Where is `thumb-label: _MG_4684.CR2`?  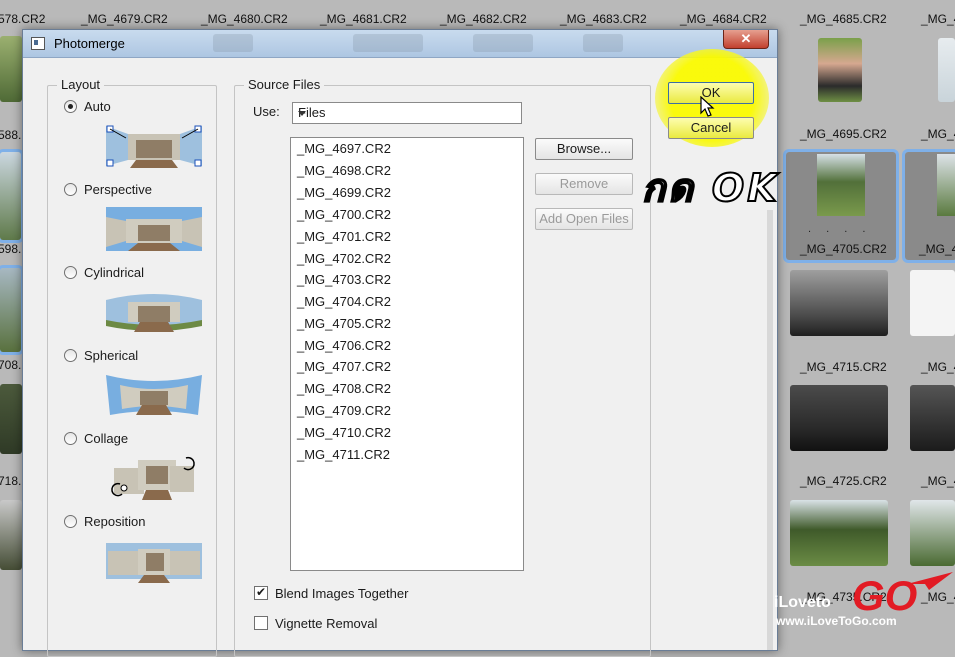
thumb-label: _MG_4684.CR2 is located at coordinates (723, 19).